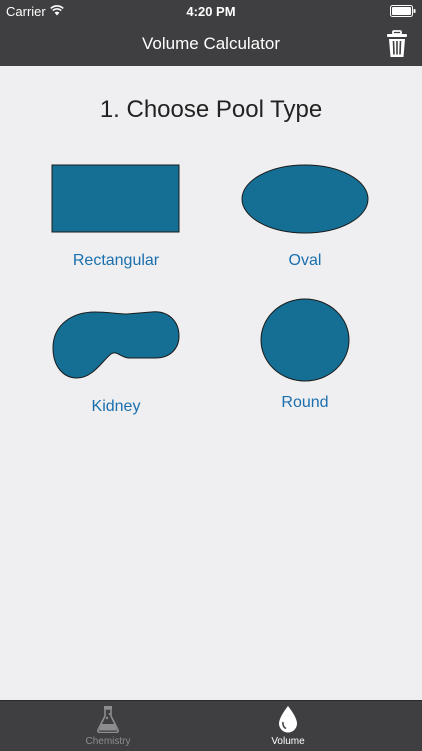  What do you see at coordinates (288, 719) in the screenshot?
I see `water-drop-icon` at bounding box center [288, 719].